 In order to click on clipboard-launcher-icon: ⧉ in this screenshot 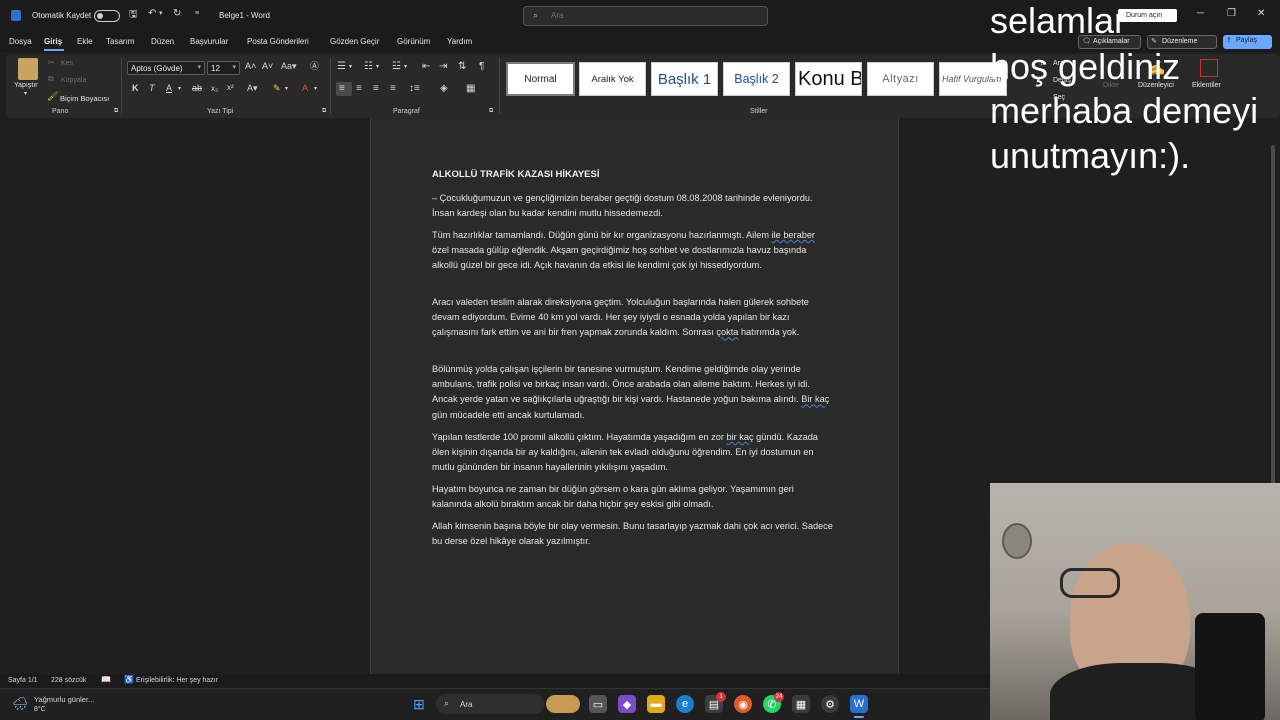, I will do `click(116, 111)`.